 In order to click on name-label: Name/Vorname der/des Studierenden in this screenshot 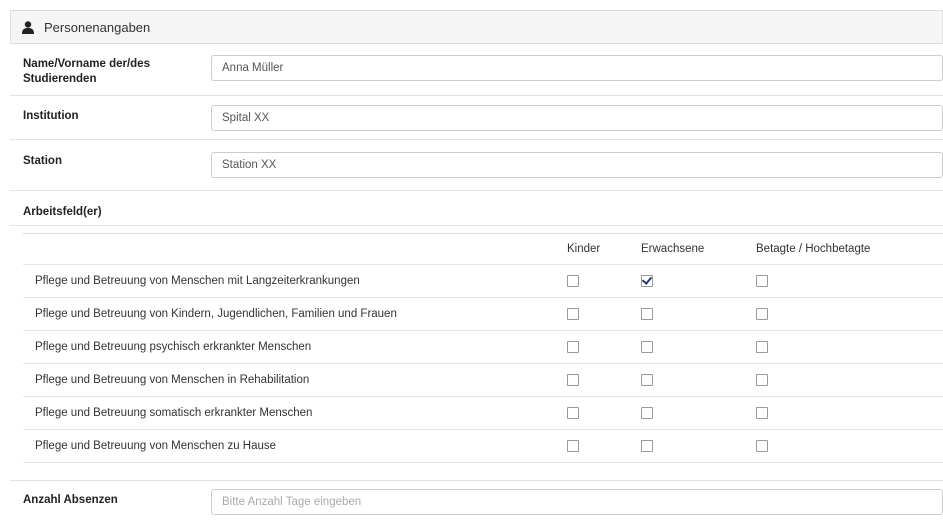, I will do `click(86, 71)`.